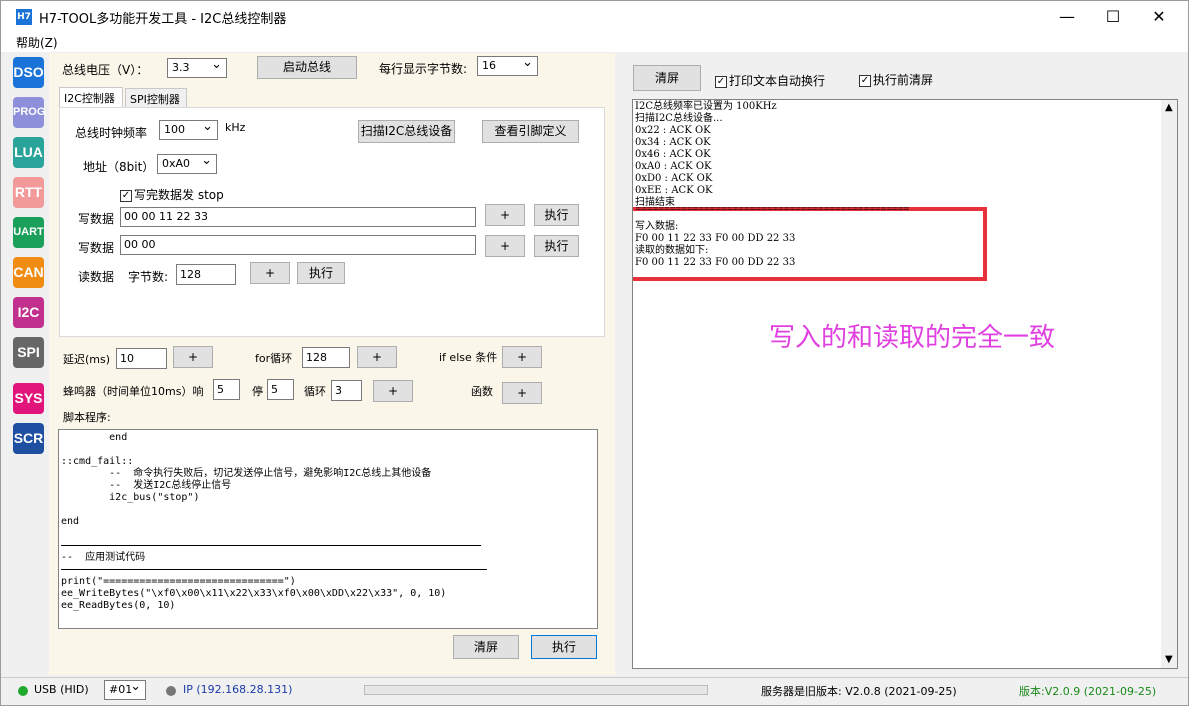 This screenshot has width=1189, height=706. What do you see at coordinates (125, 689) in the screenshot?
I see `device-select: #01` at bounding box center [125, 689].